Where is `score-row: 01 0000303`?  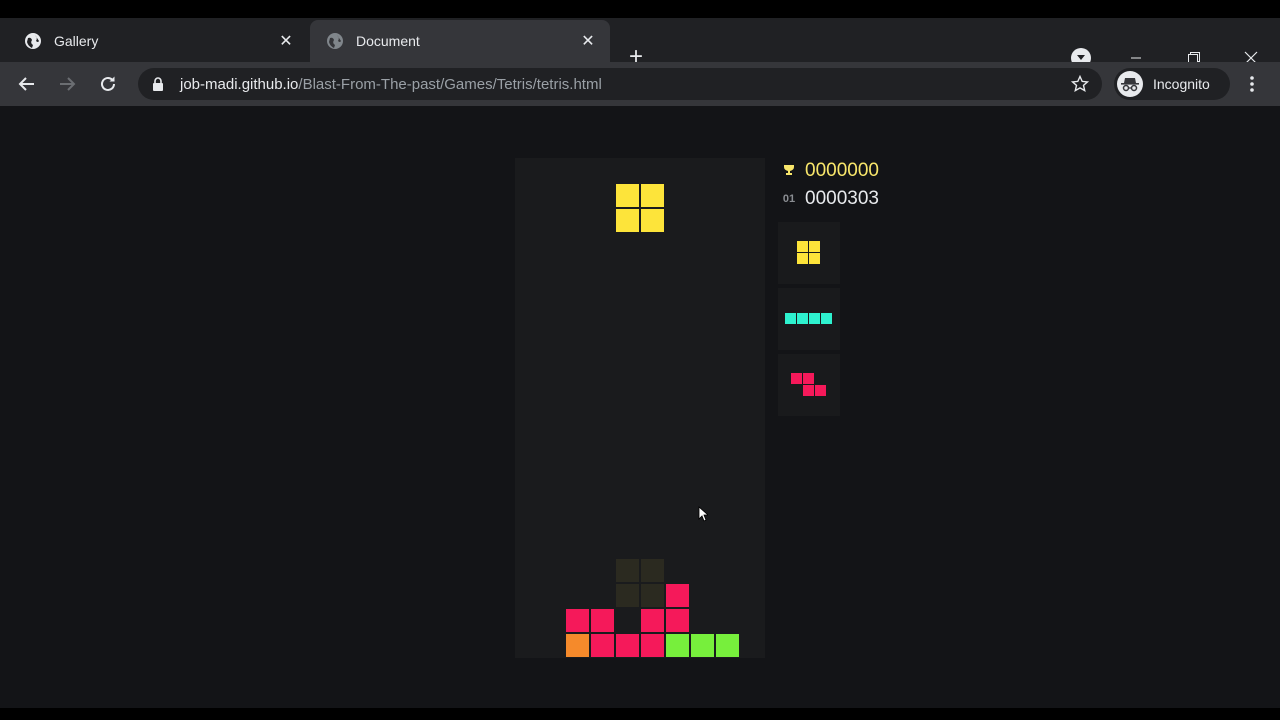 score-row: 01 0000303 is located at coordinates (829, 199).